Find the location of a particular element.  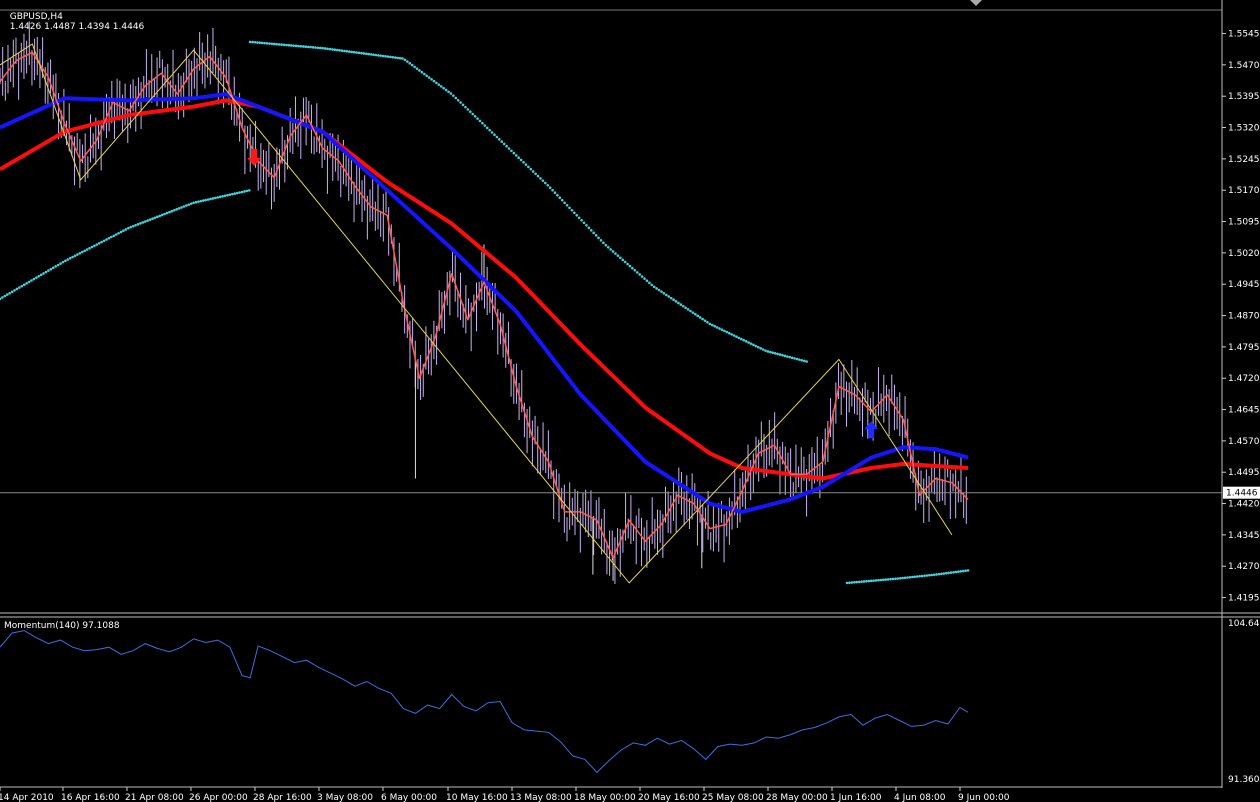

x-tick-label: 20 May 16:00 is located at coordinates (669, 797).